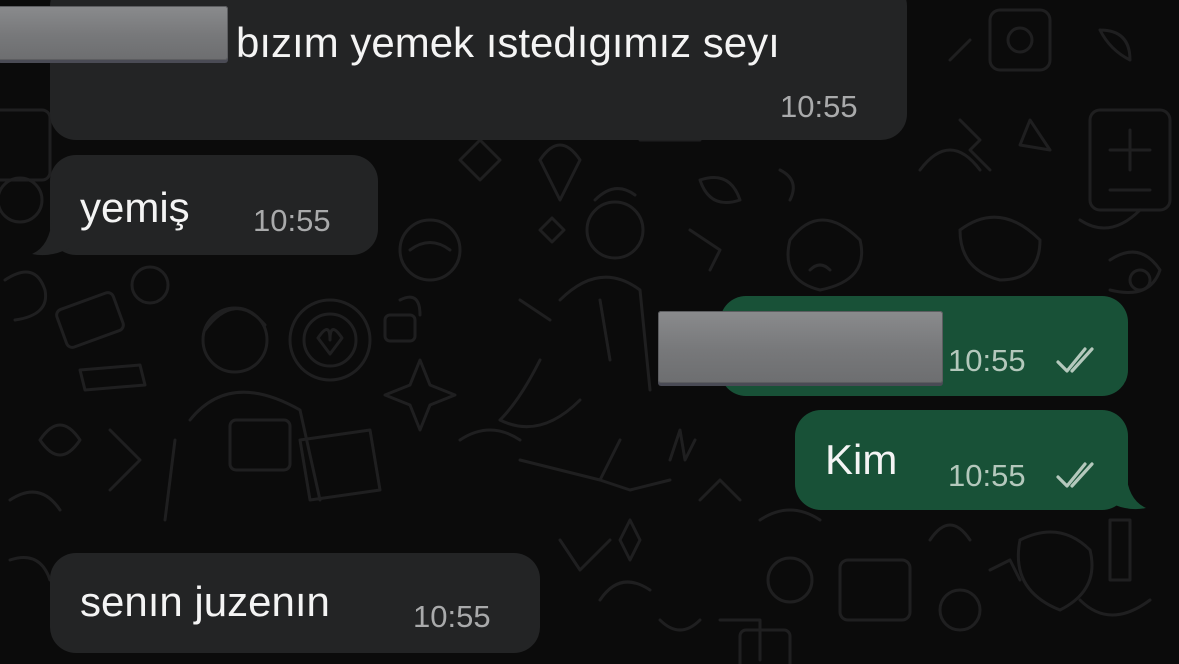 Image resolution: width=1179 pixels, height=664 pixels. What do you see at coordinates (205, 601) in the screenshot?
I see `message-text: senın juzenın` at bounding box center [205, 601].